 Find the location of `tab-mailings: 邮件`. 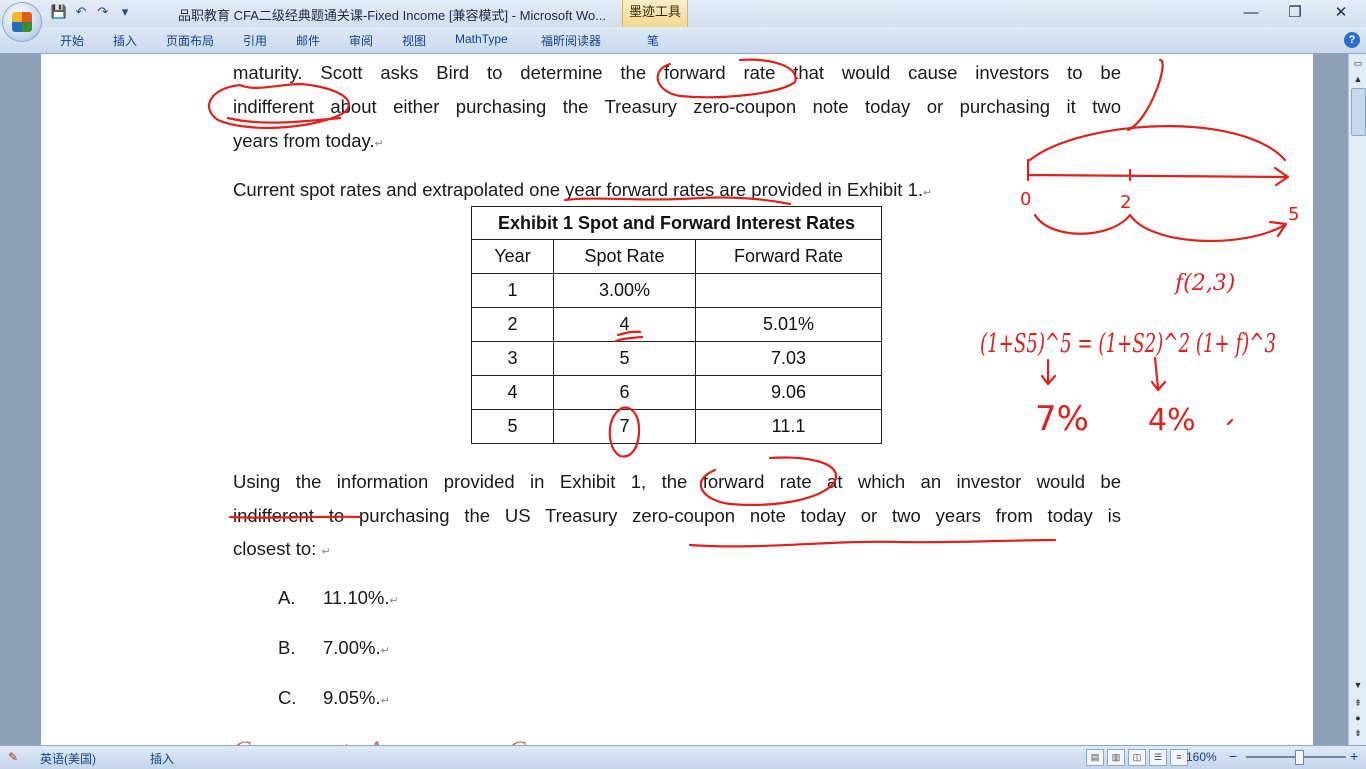

tab-mailings: 邮件 is located at coordinates (308, 40).